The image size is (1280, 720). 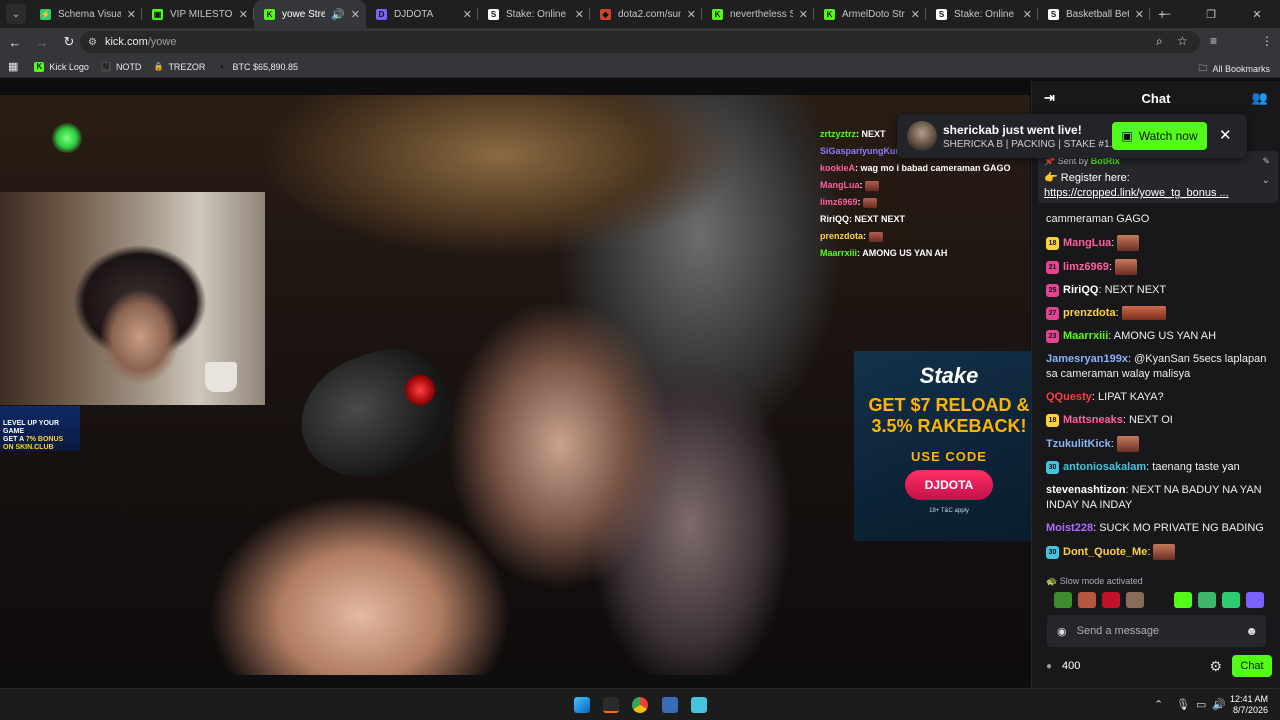 What do you see at coordinates (1104, 467) in the screenshot?
I see `chat-username: antoniosakalam` at bounding box center [1104, 467].